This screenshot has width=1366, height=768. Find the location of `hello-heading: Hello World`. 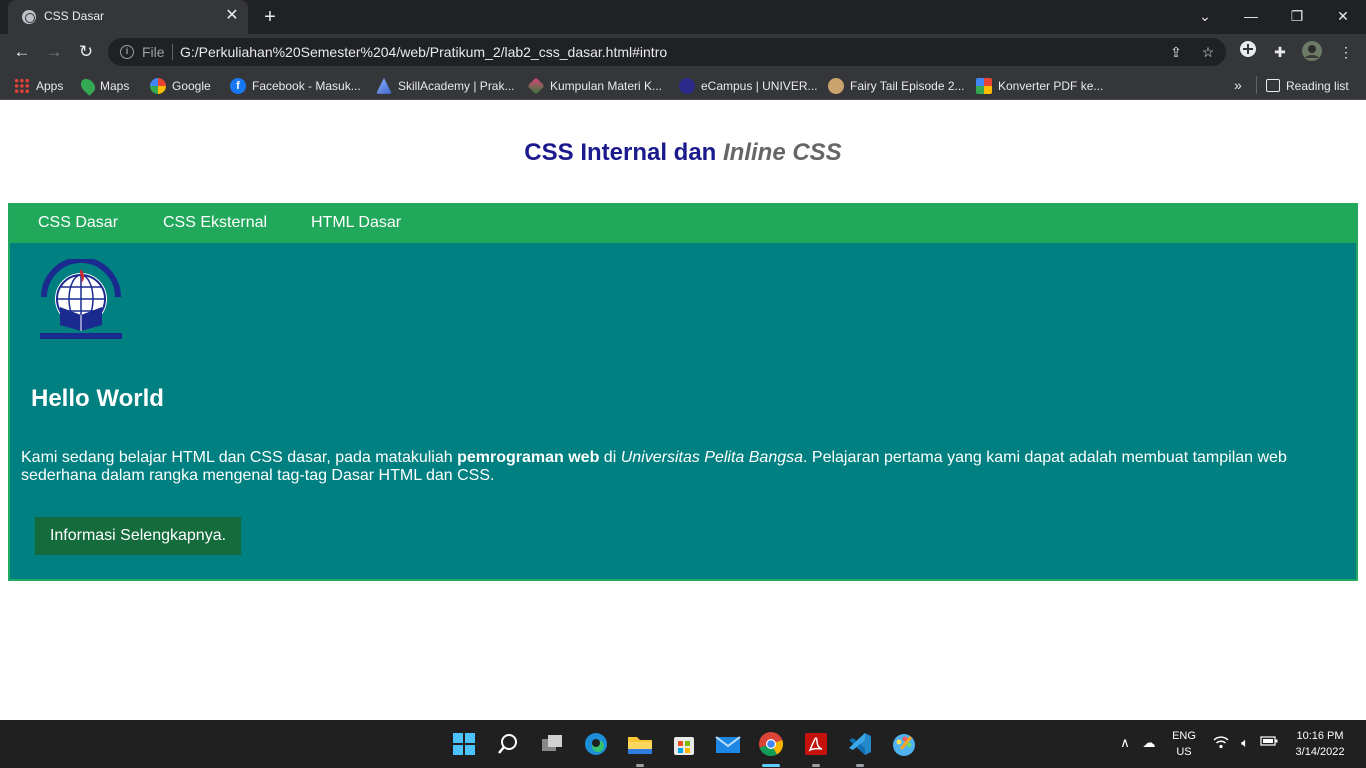

hello-heading: Hello World is located at coordinates (97, 398).